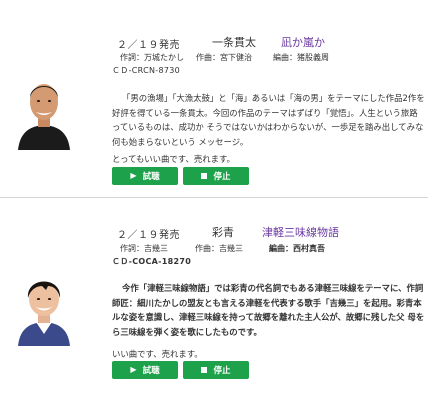 The width and height of the screenshot is (428, 400). I want to click on description-line: ルな姿を意識し、津軽三味線を持って故郷を離れた主人公が、故郷に残した父 母を, so click(268, 317).